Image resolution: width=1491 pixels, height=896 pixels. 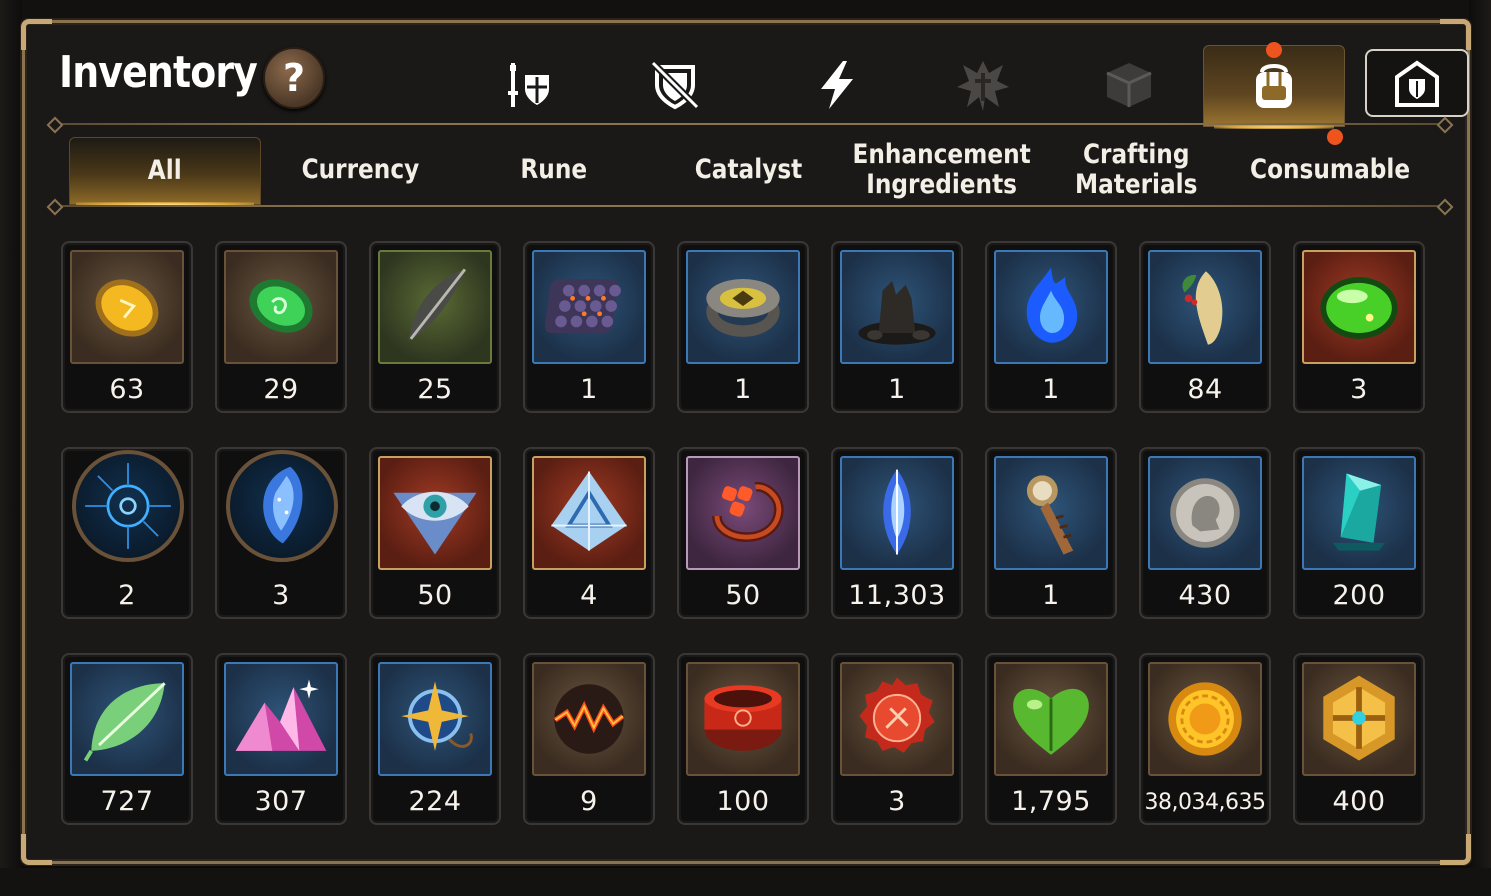 What do you see at coordinates (1330, 166) in the screenshot?
I see `tab-consumable: Consumable` at bounding box center [1330, 166].